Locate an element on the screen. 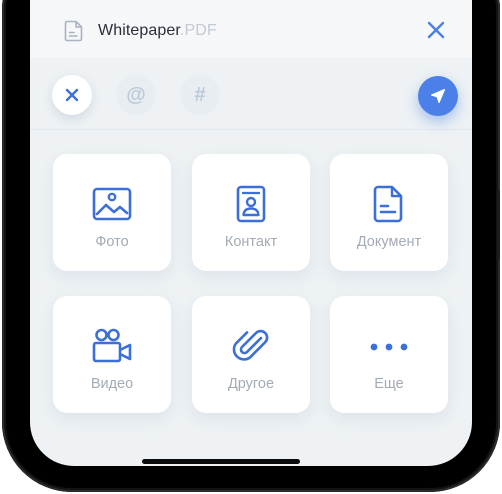  tile-label: Контакт is located at coordinates (251, 242).